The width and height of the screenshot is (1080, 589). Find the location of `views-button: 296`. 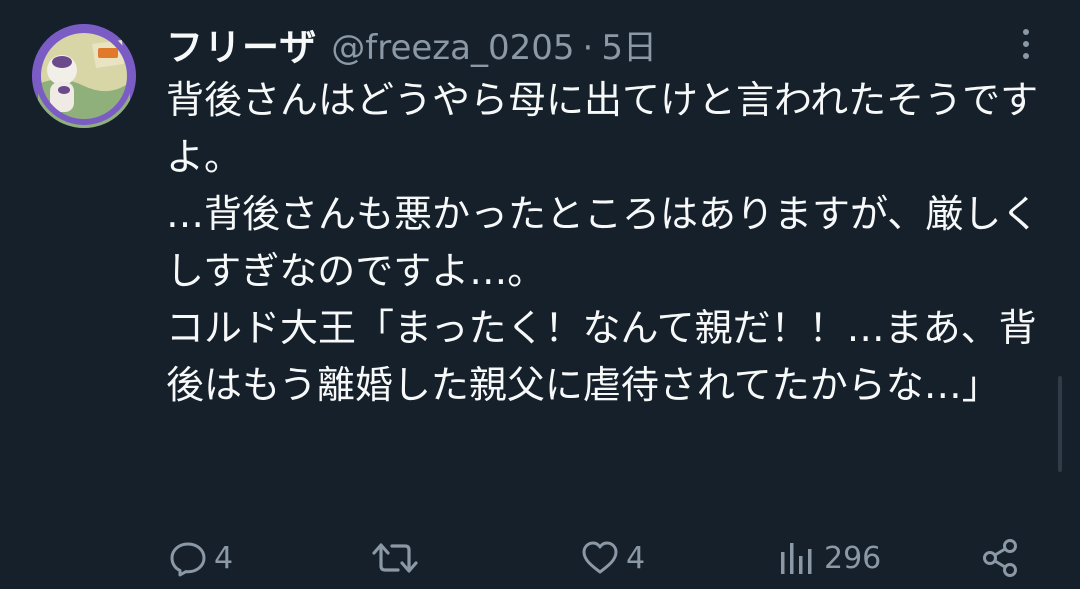

views-button: 296 is located at coordinates (829, 558).